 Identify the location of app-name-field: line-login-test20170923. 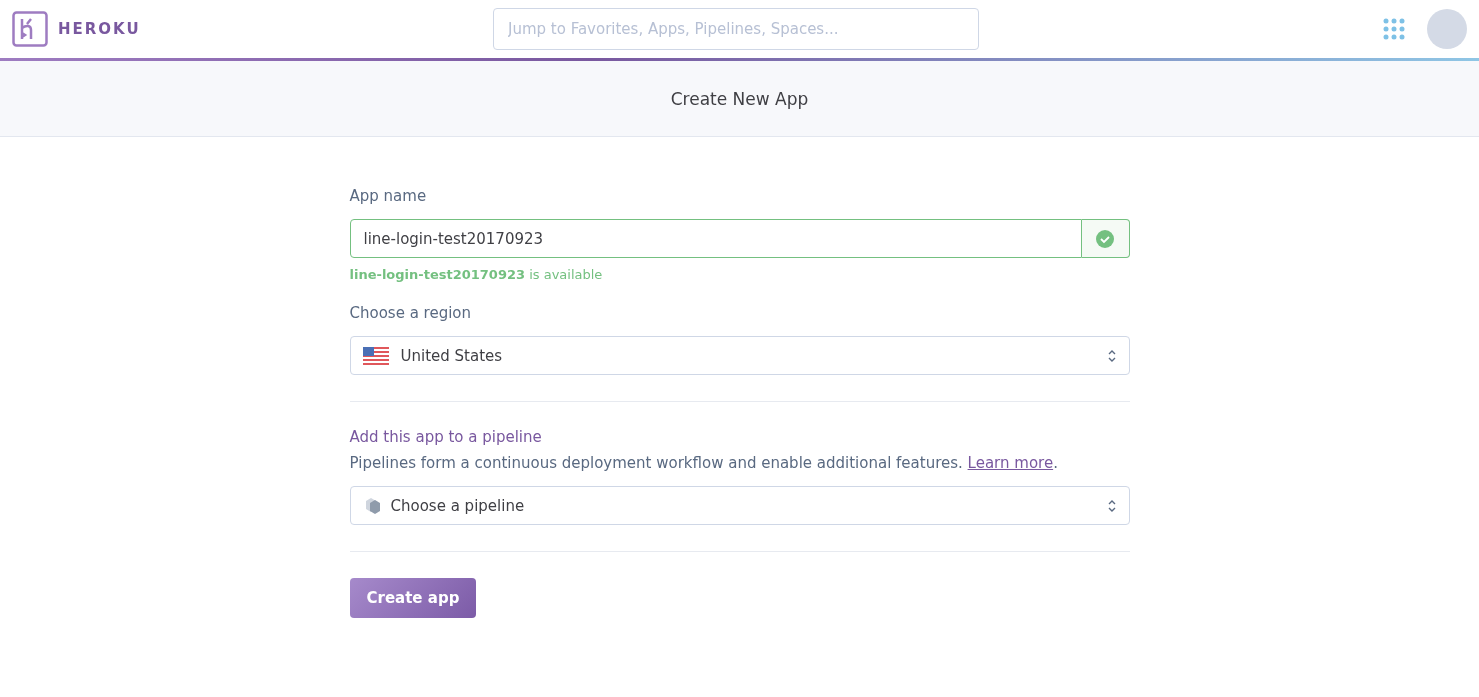
(715, 238).